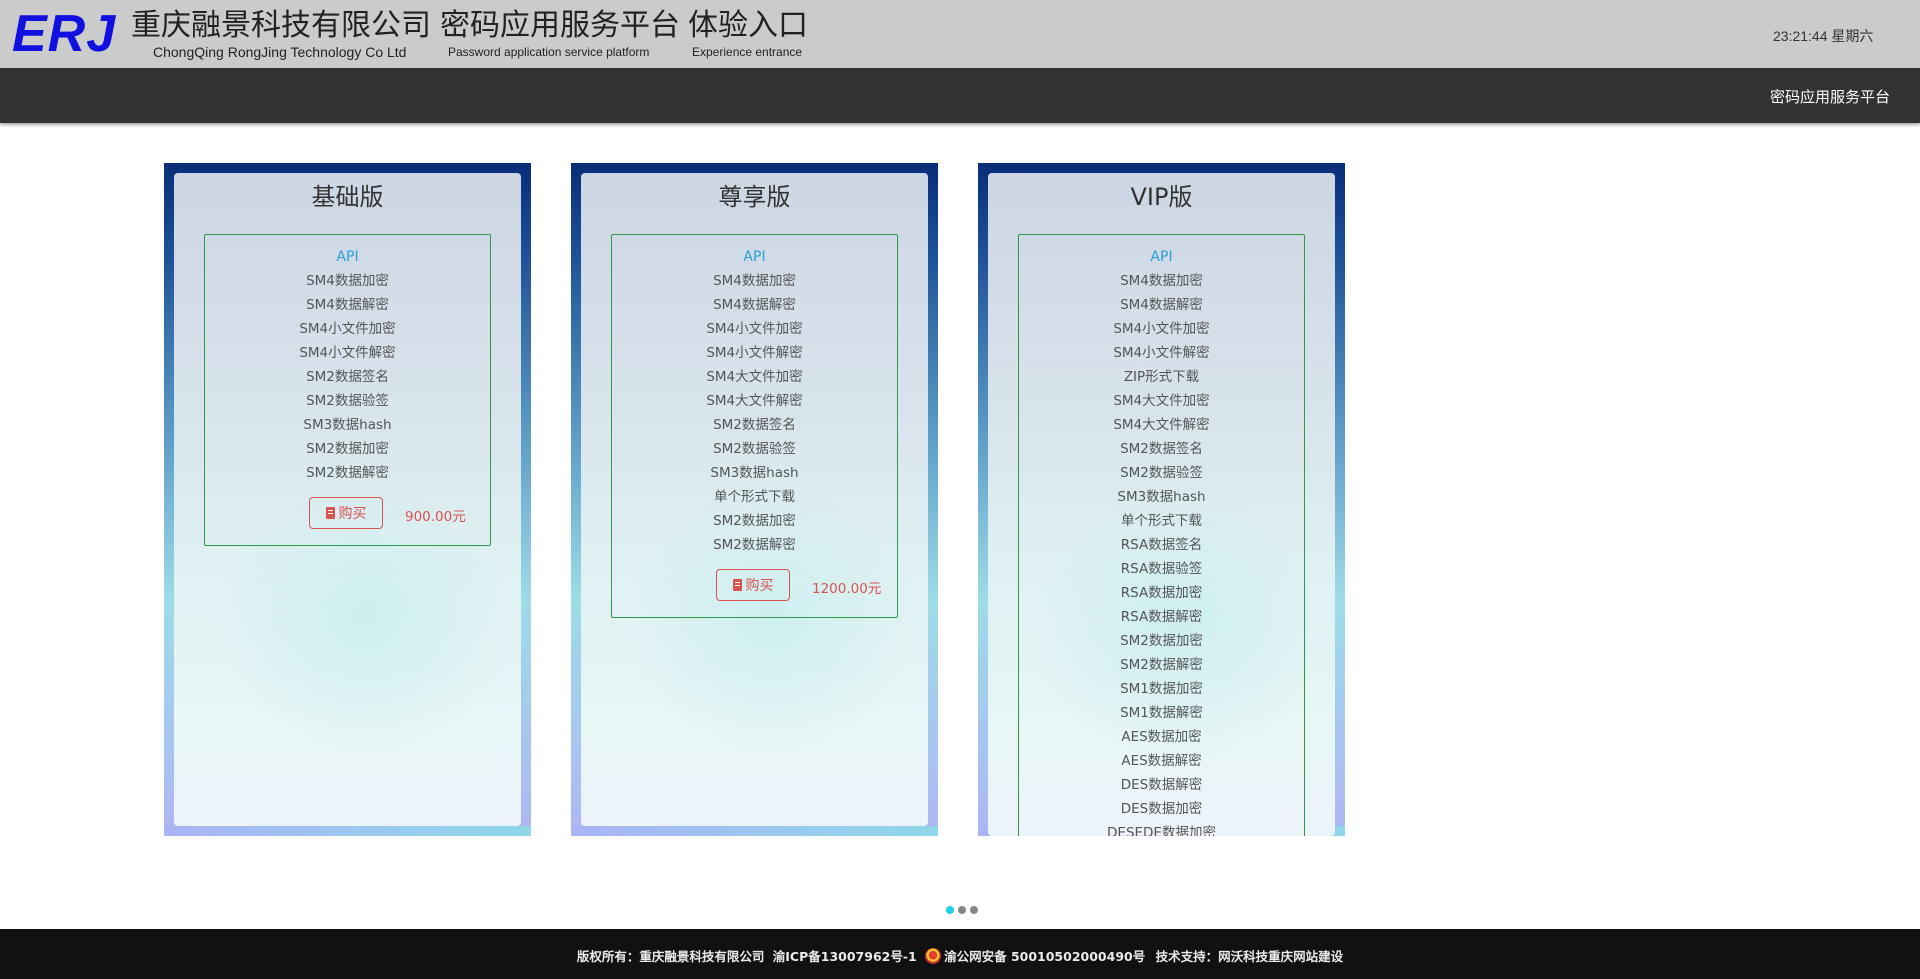  What do you see at coordinates (1823, 36) in the screenshot?
I see `clock-display: 23:21:44 星期六` at bounding box center [1823, 36].